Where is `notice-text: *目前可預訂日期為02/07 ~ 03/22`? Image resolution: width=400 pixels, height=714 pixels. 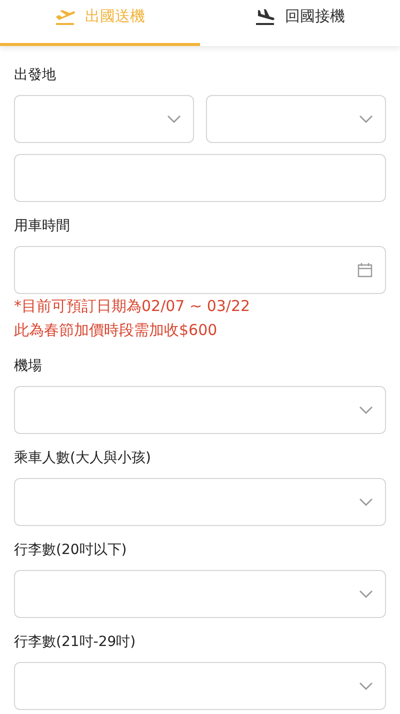
notice-text: *目前可預訂日期為02/07 ~ 03/22 is located at coordinates (133, 306).